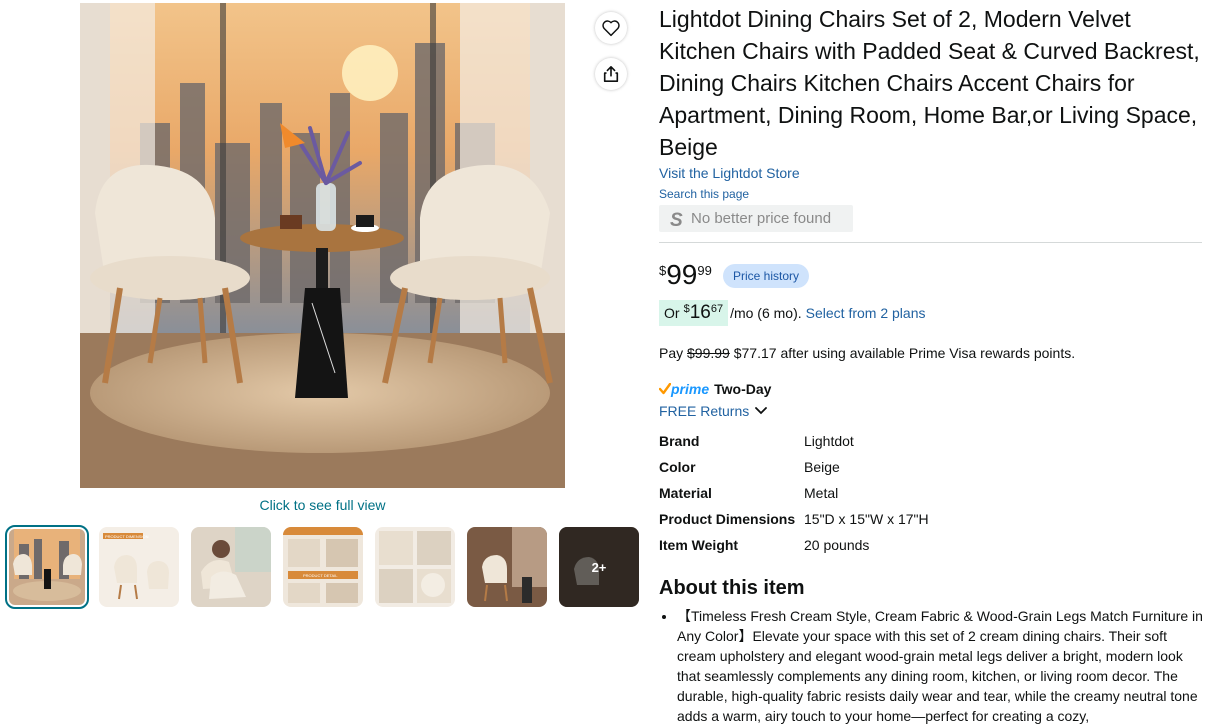 This screenshot has width=1218, height=728. I want to click on free-returns-label: FREE Returns, so click(704, 411).